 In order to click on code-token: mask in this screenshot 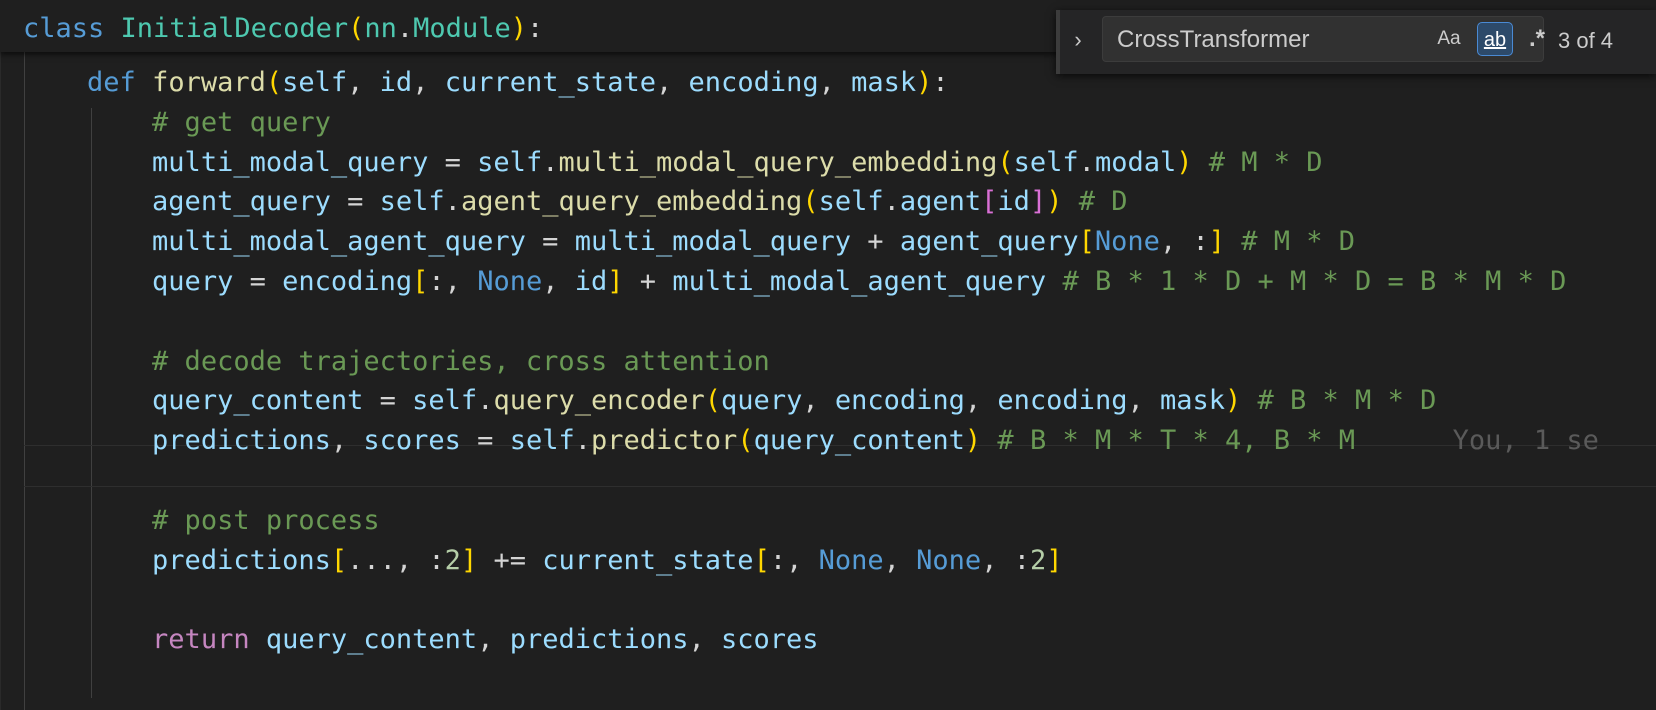, I will do `click(884, 82)`.